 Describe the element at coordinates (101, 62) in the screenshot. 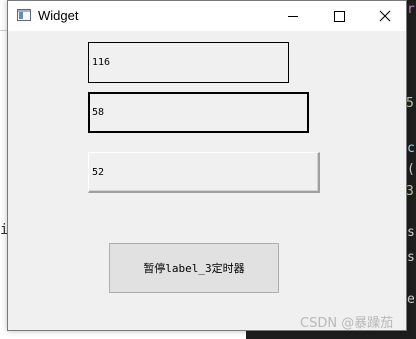

I see `label-1-value: 116` at that location.